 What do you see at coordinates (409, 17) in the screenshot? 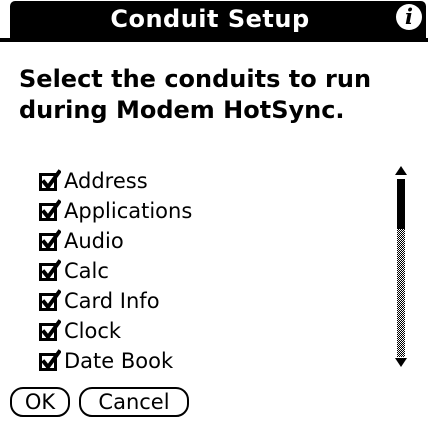
I see `info-icon: i` at bounding box center [409, 17].